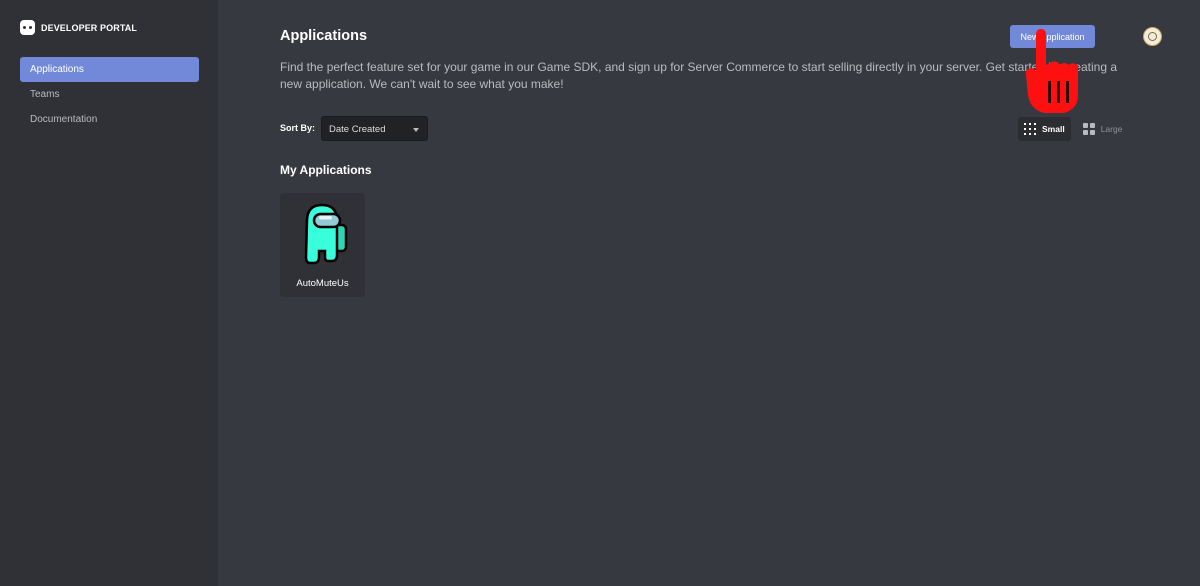 Image resolution: width=1200 pixels, height=586 pixels. What do you see at coordinates (416, 130) in the screenshot?
I see `chevron-down-icon` at bounding box center [416, 130].